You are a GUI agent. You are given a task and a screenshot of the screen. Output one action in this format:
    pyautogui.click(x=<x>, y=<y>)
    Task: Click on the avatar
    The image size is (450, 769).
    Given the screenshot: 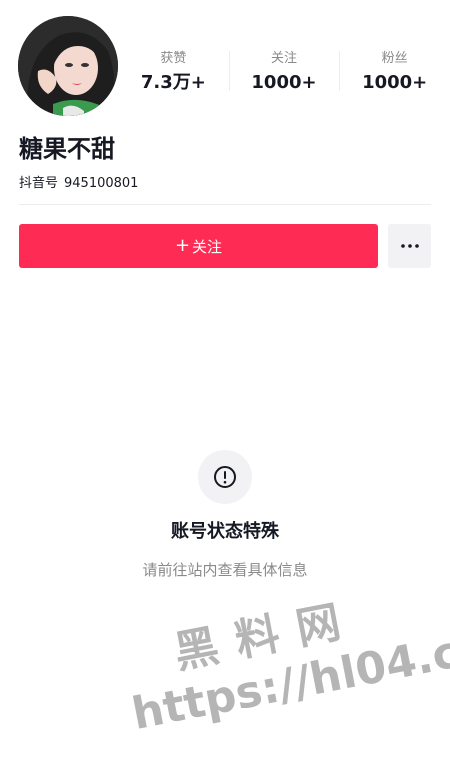 What is the action you would take?
    pyautogui.click(x=68, y=66)
    